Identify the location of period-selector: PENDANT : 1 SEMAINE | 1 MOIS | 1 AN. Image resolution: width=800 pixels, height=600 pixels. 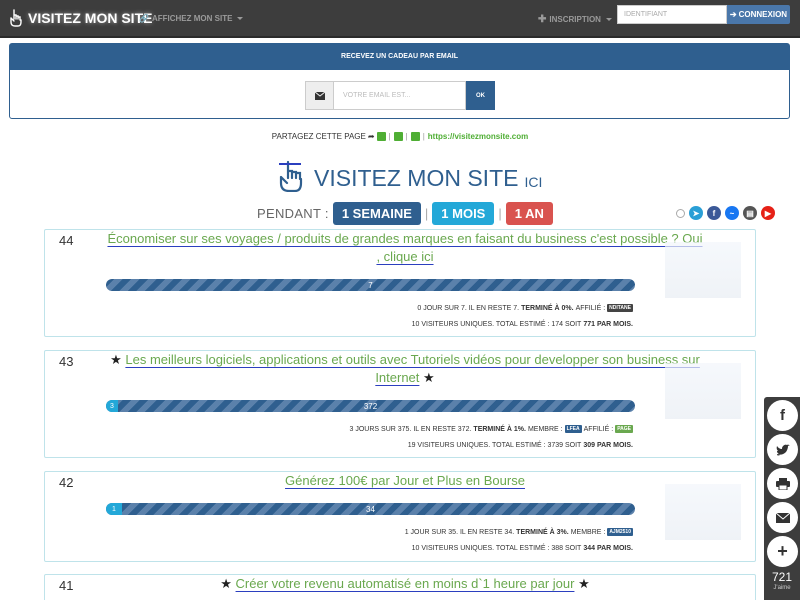
(405, 213).